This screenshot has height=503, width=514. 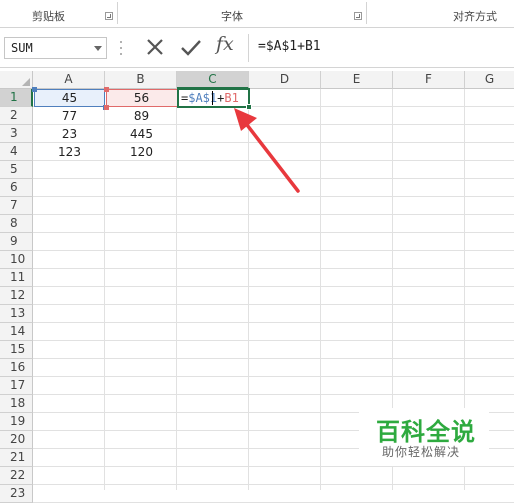 What do you see at coordinates (426, 432) in the screenshot?
I see `watermark-title: 百科全说` at bounding box center [426, 432].